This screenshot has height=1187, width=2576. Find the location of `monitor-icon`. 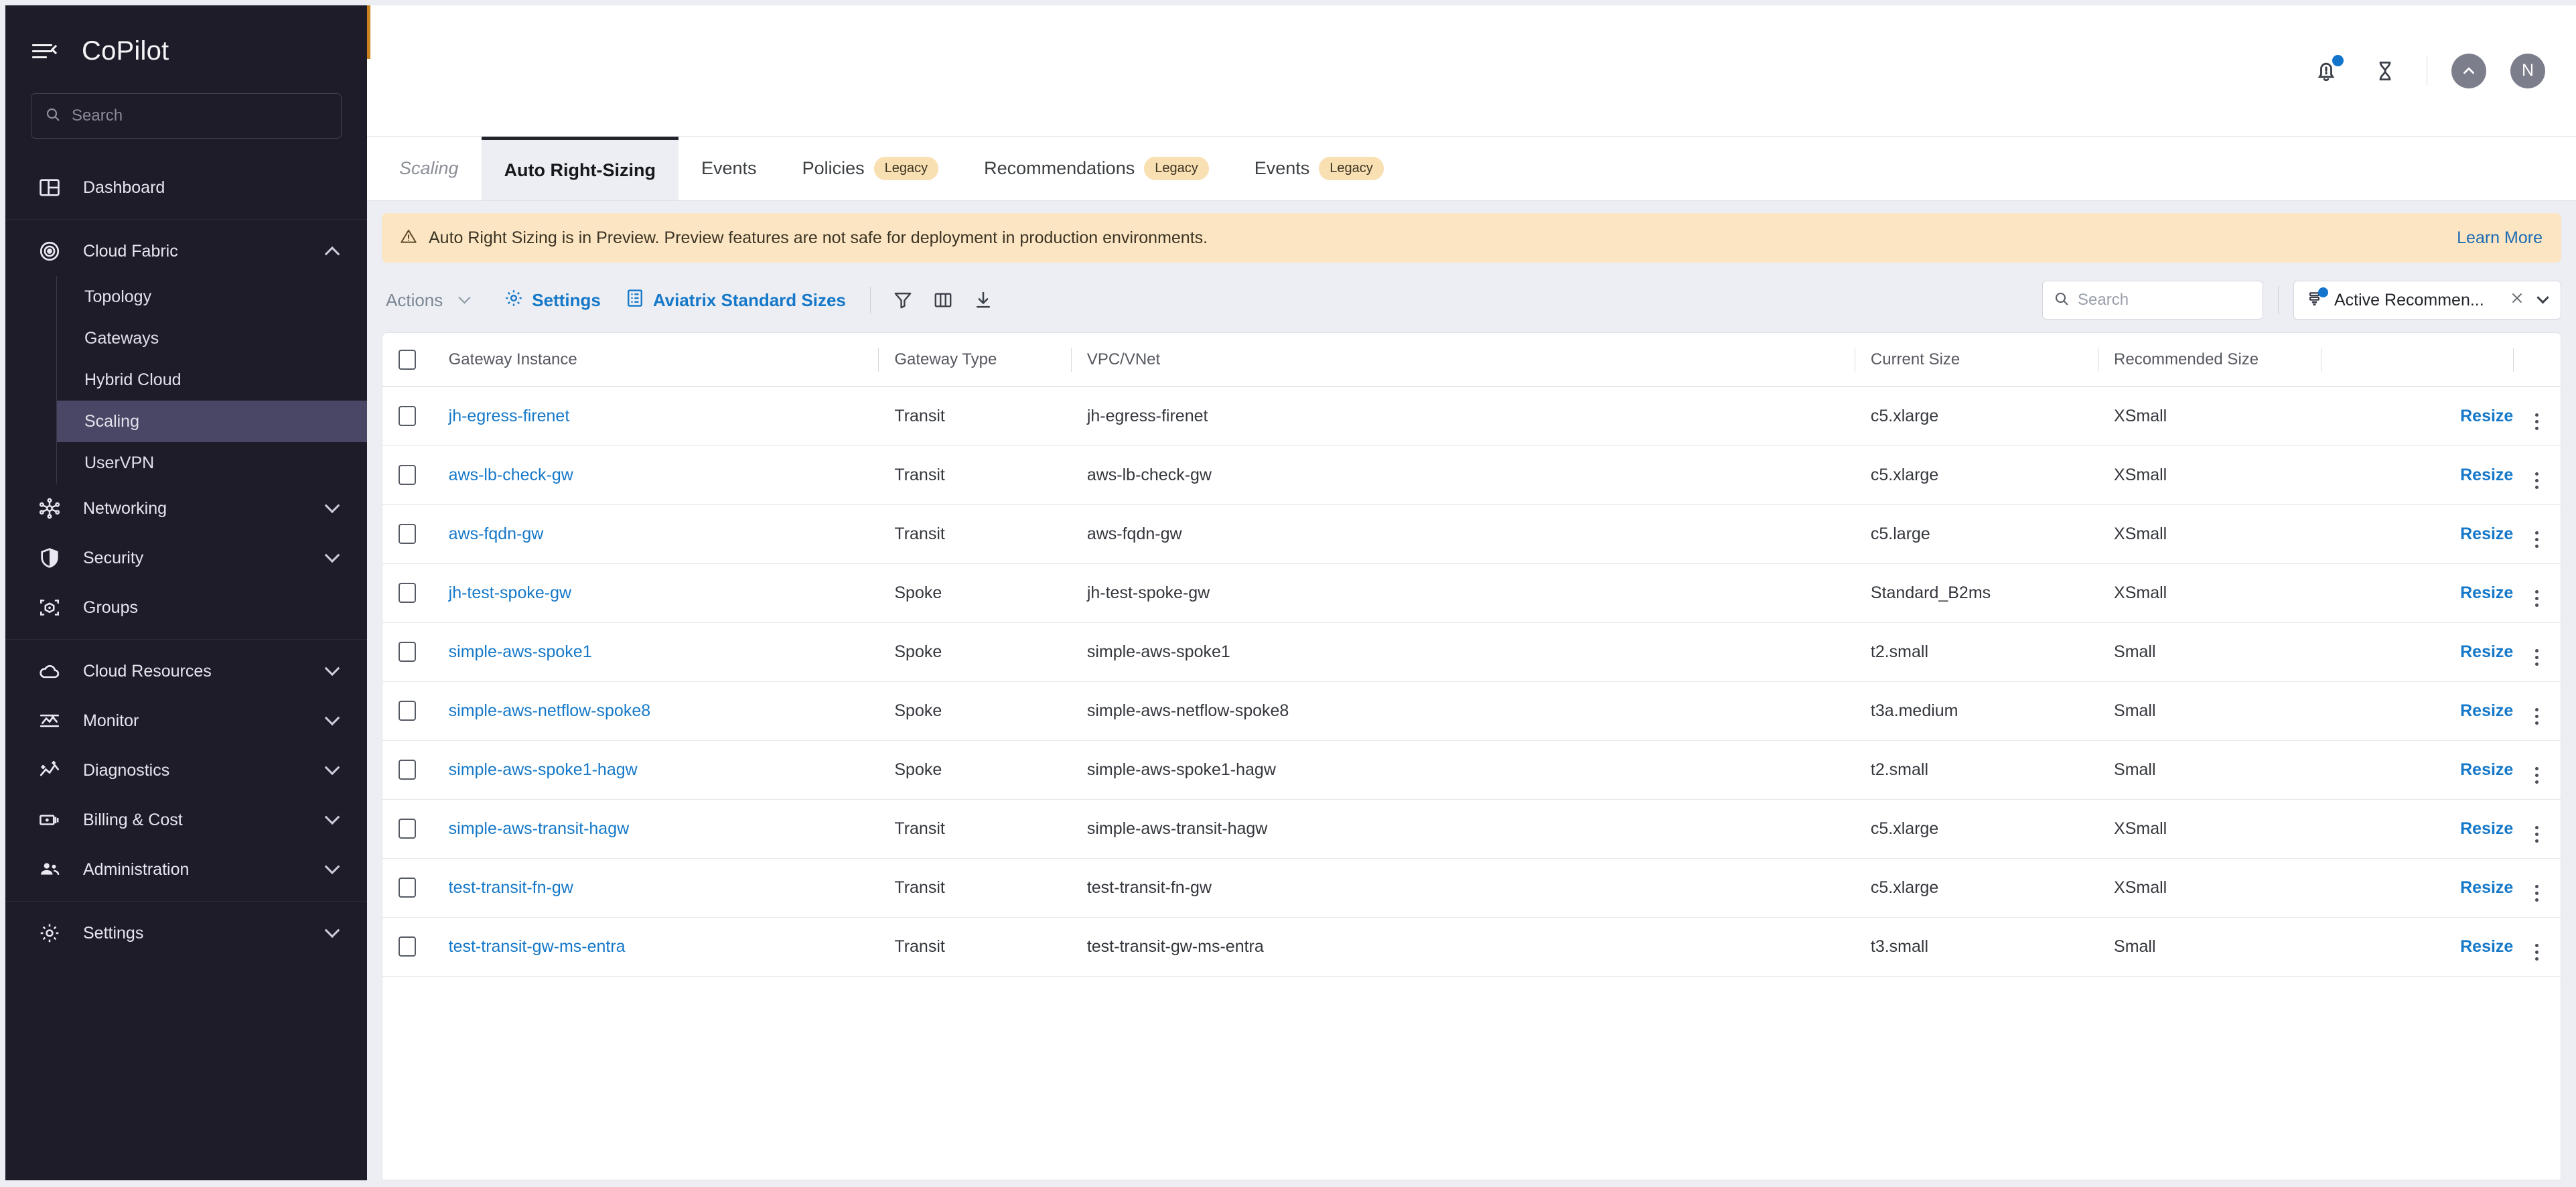

monitor-icon is located at coordinates (49, 721).